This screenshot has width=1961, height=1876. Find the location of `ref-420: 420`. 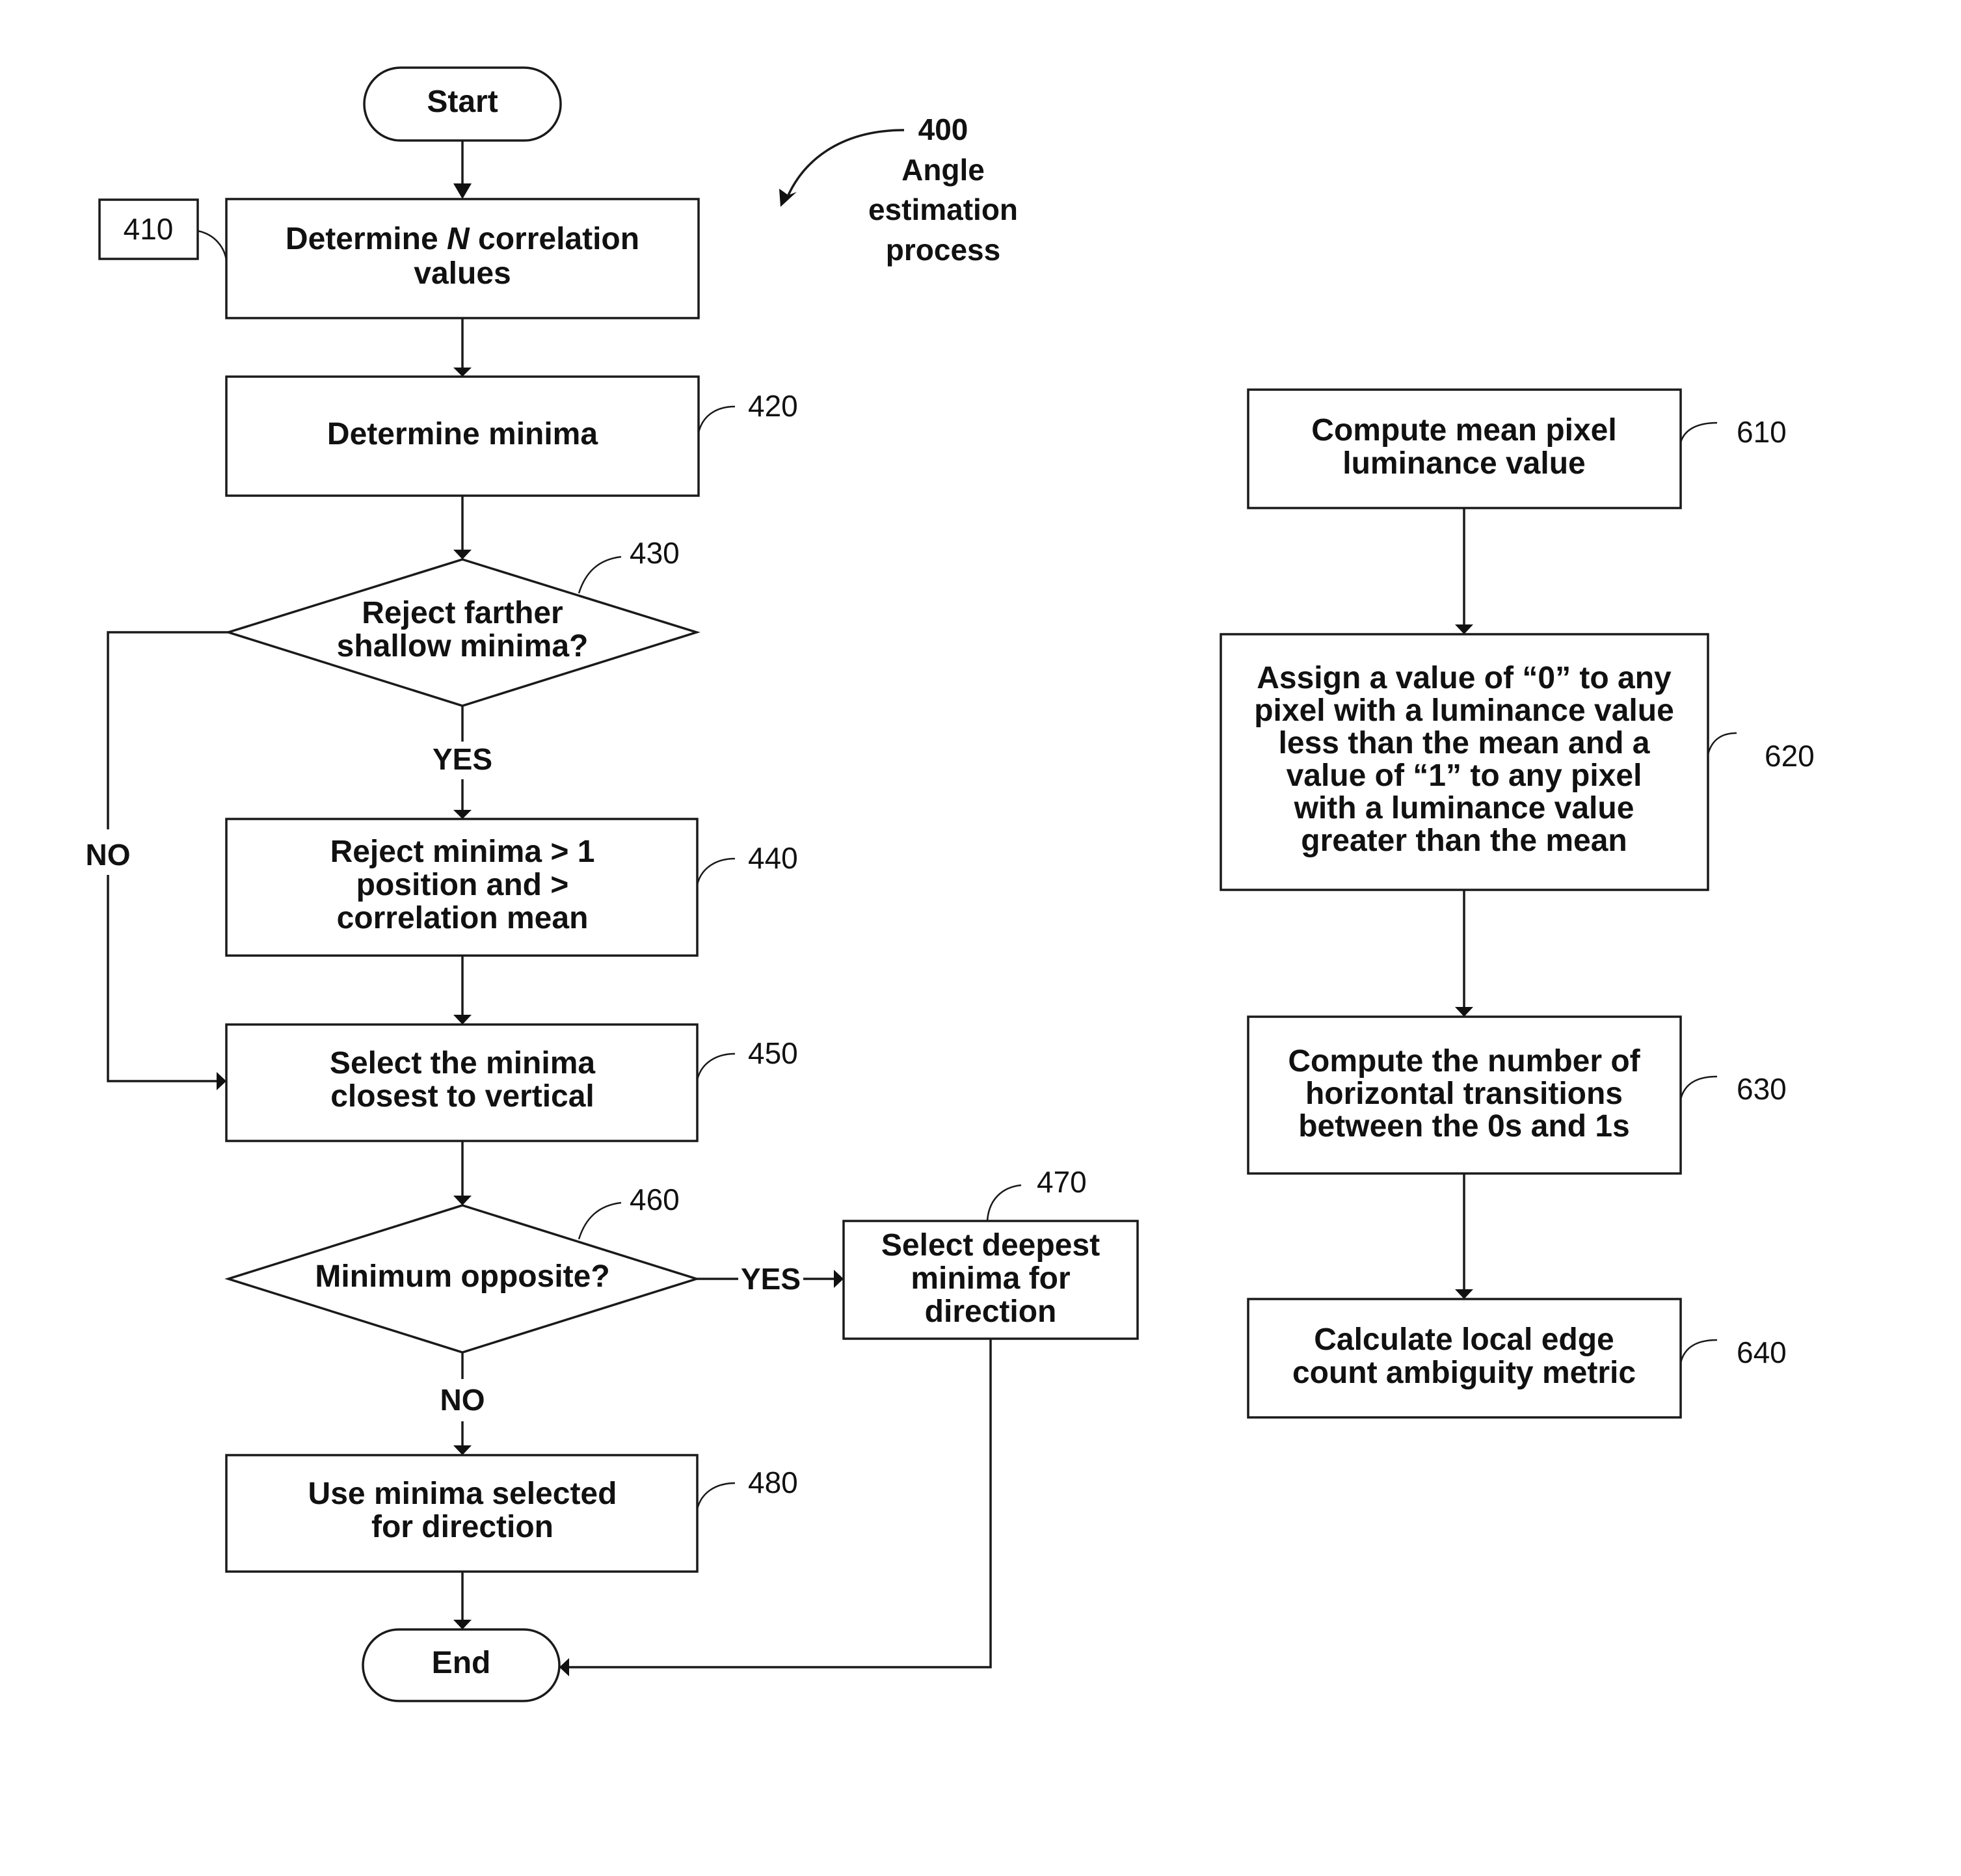

ref-420: 420 is located at coordinates (773, 406).